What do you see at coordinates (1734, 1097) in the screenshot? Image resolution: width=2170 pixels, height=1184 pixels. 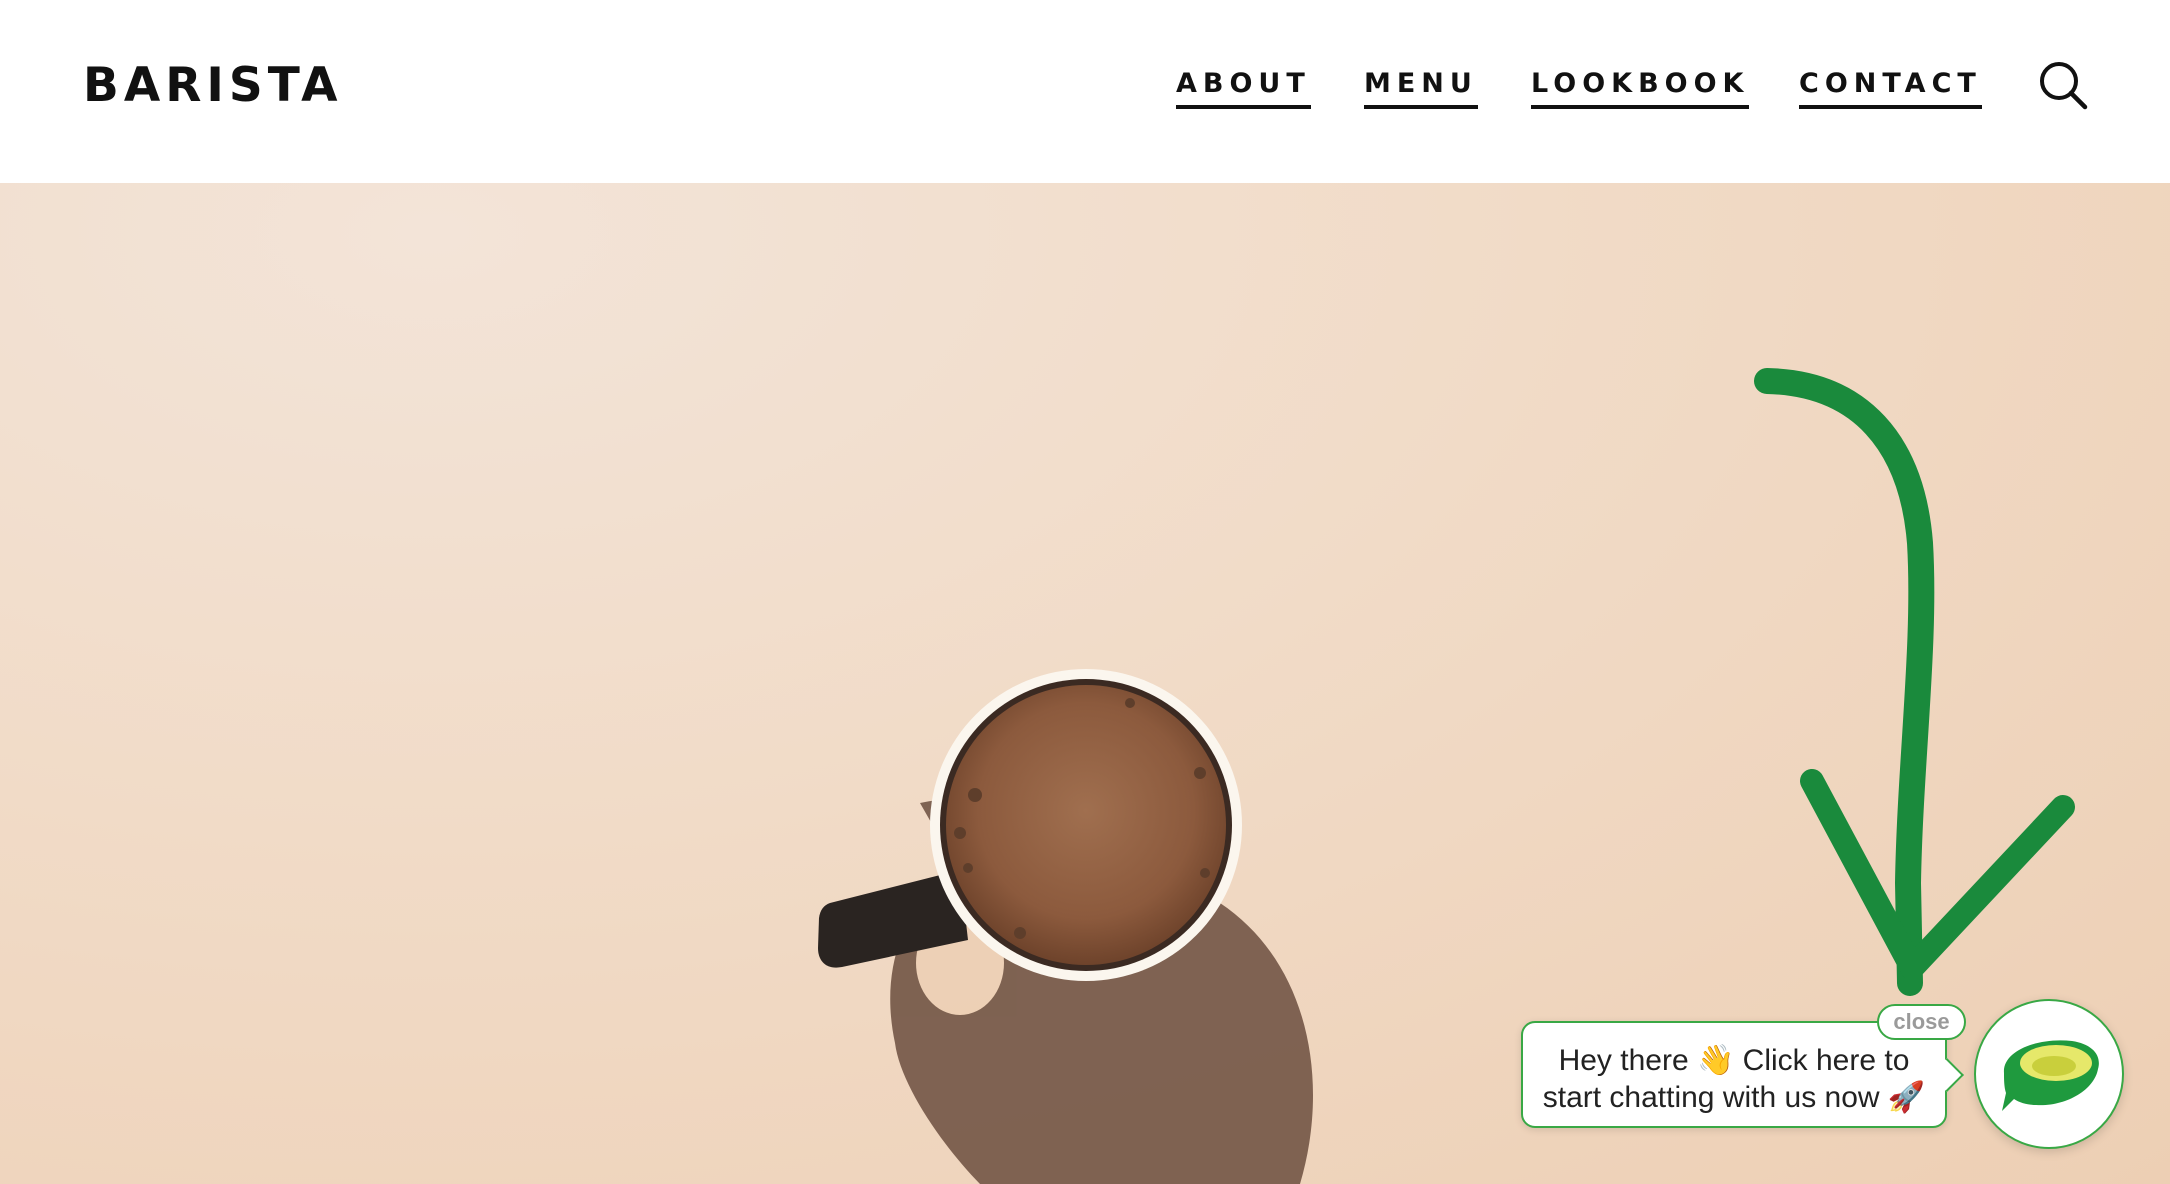 I see `chat-prompt-line2: start chatting with us now 🚀` at bounding box center [1734, 1097].